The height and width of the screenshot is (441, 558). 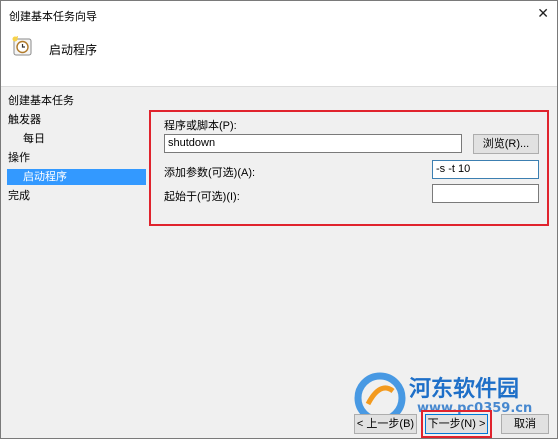 What do you see at coordinates (73, 50) in the screenshot?
I see `page-title: 启动程序` at bounding box center [73, 50].